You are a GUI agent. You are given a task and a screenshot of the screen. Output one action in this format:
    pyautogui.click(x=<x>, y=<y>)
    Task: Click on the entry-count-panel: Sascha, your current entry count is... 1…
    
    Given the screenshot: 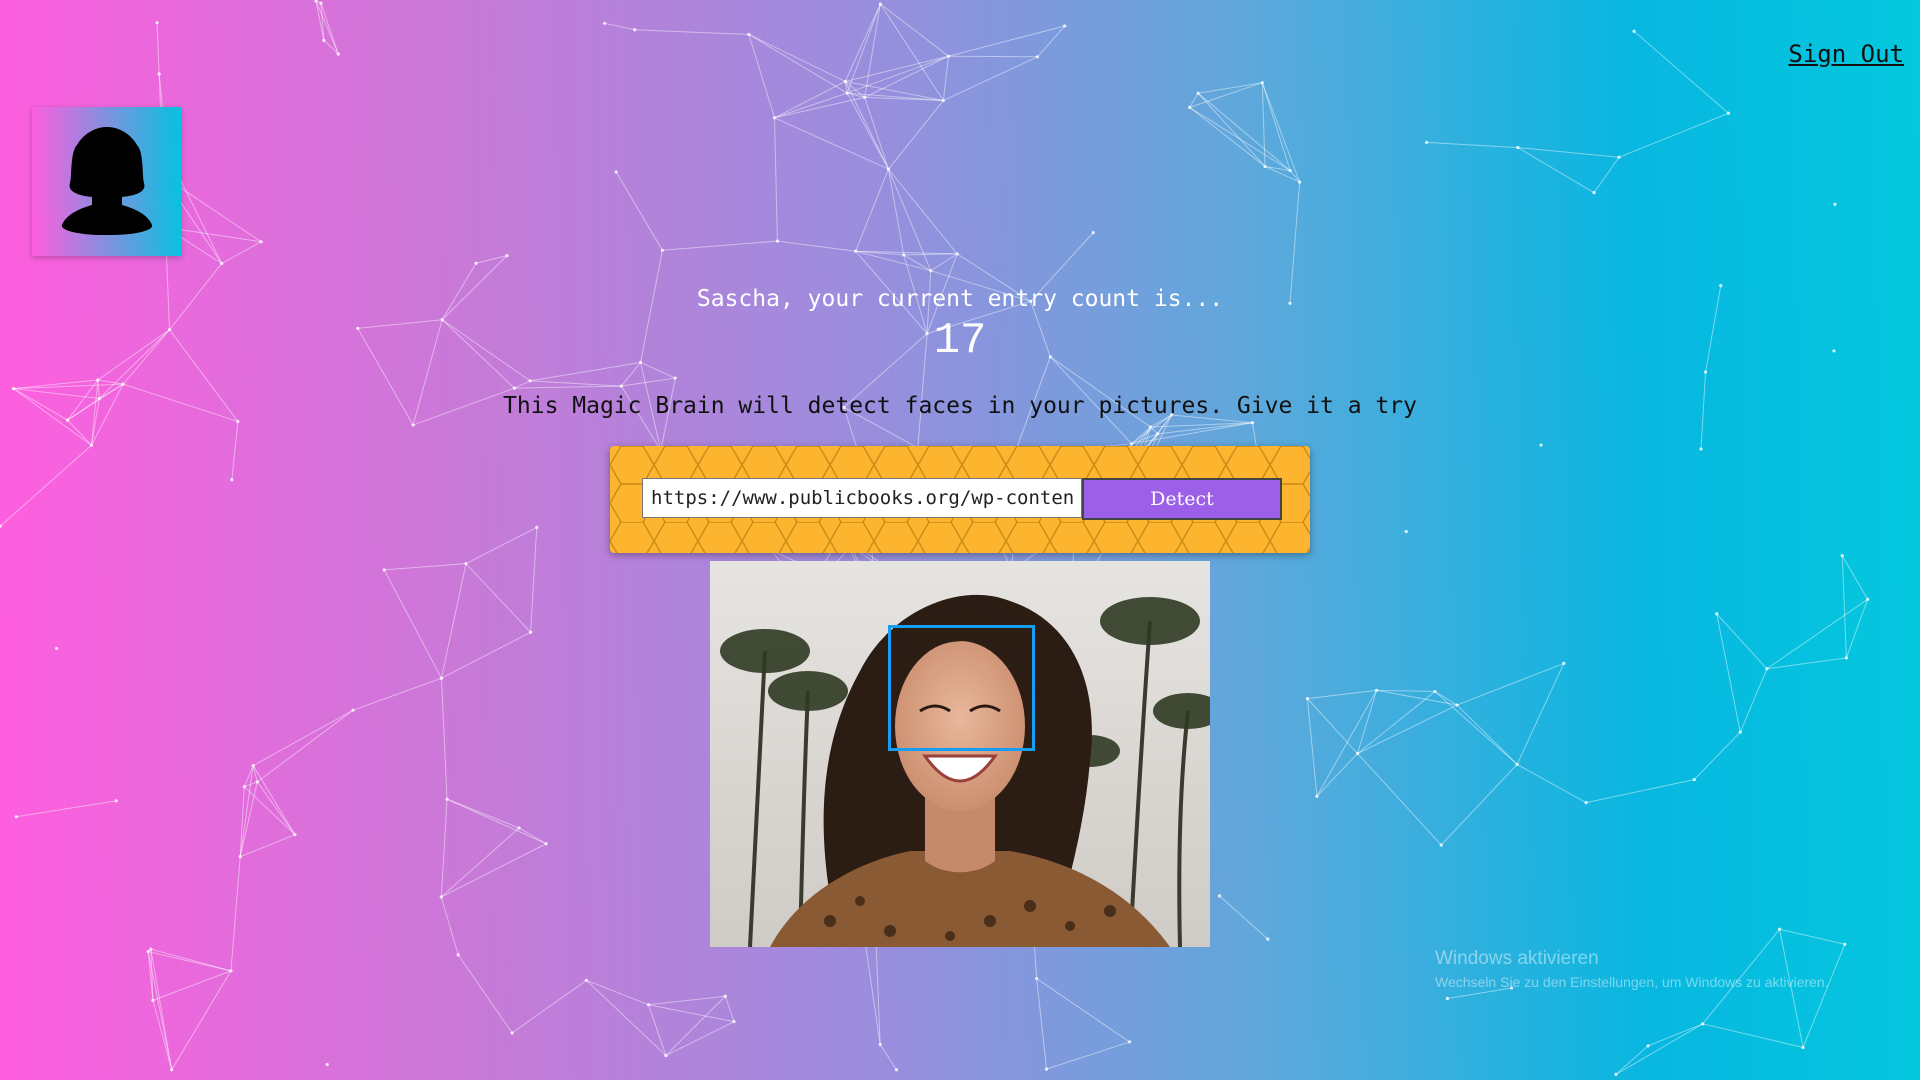 What is the action you would take?
    pyautogui.click(x=960, y=326)
    